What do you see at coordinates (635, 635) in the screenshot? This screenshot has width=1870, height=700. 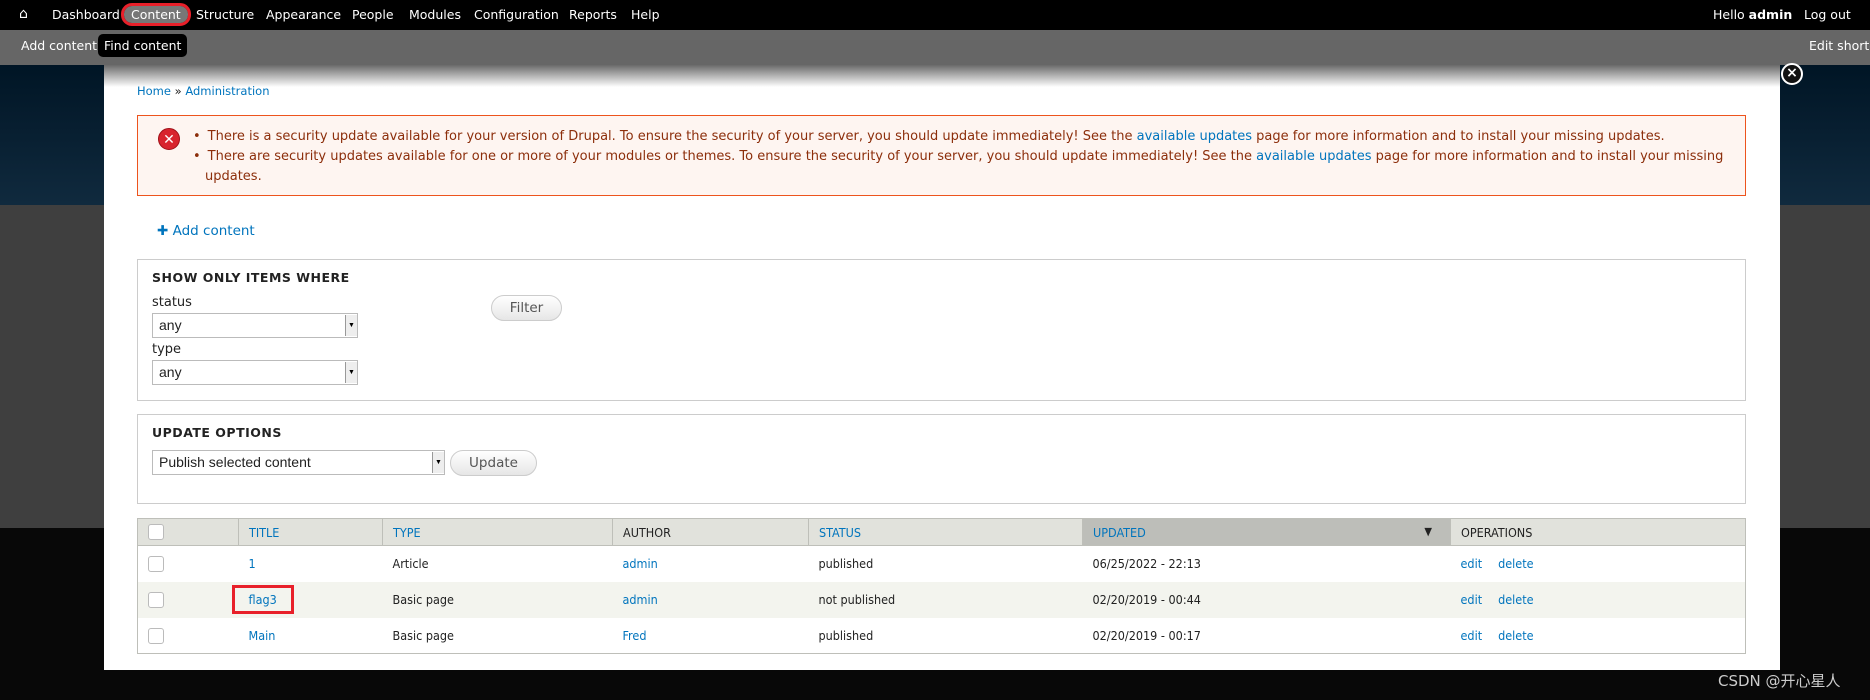 I see `author-link: Fred` at bounding box center [635, 635].